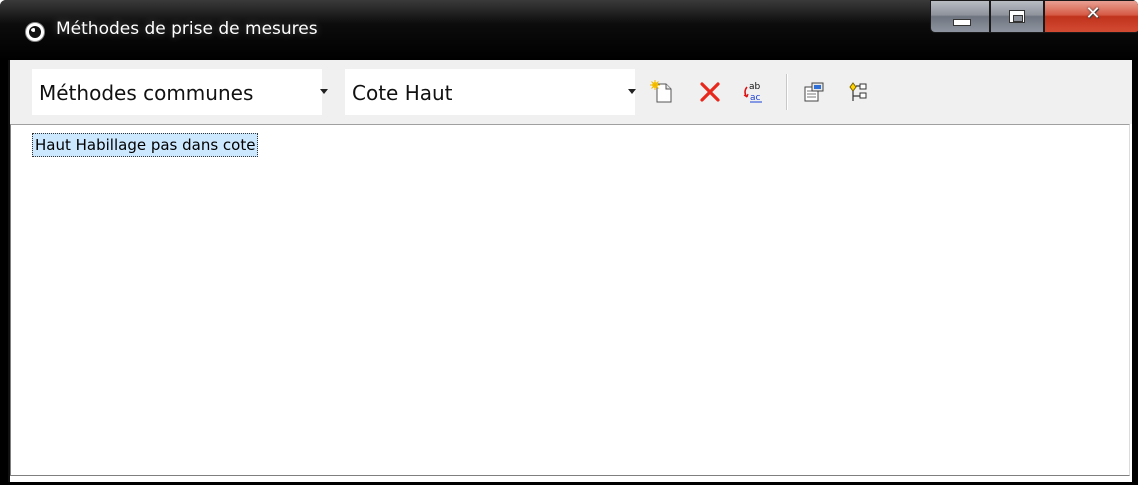 This screenshot has width=1138, height=485. I want to click on maximize-icon, so click(1017, 16).